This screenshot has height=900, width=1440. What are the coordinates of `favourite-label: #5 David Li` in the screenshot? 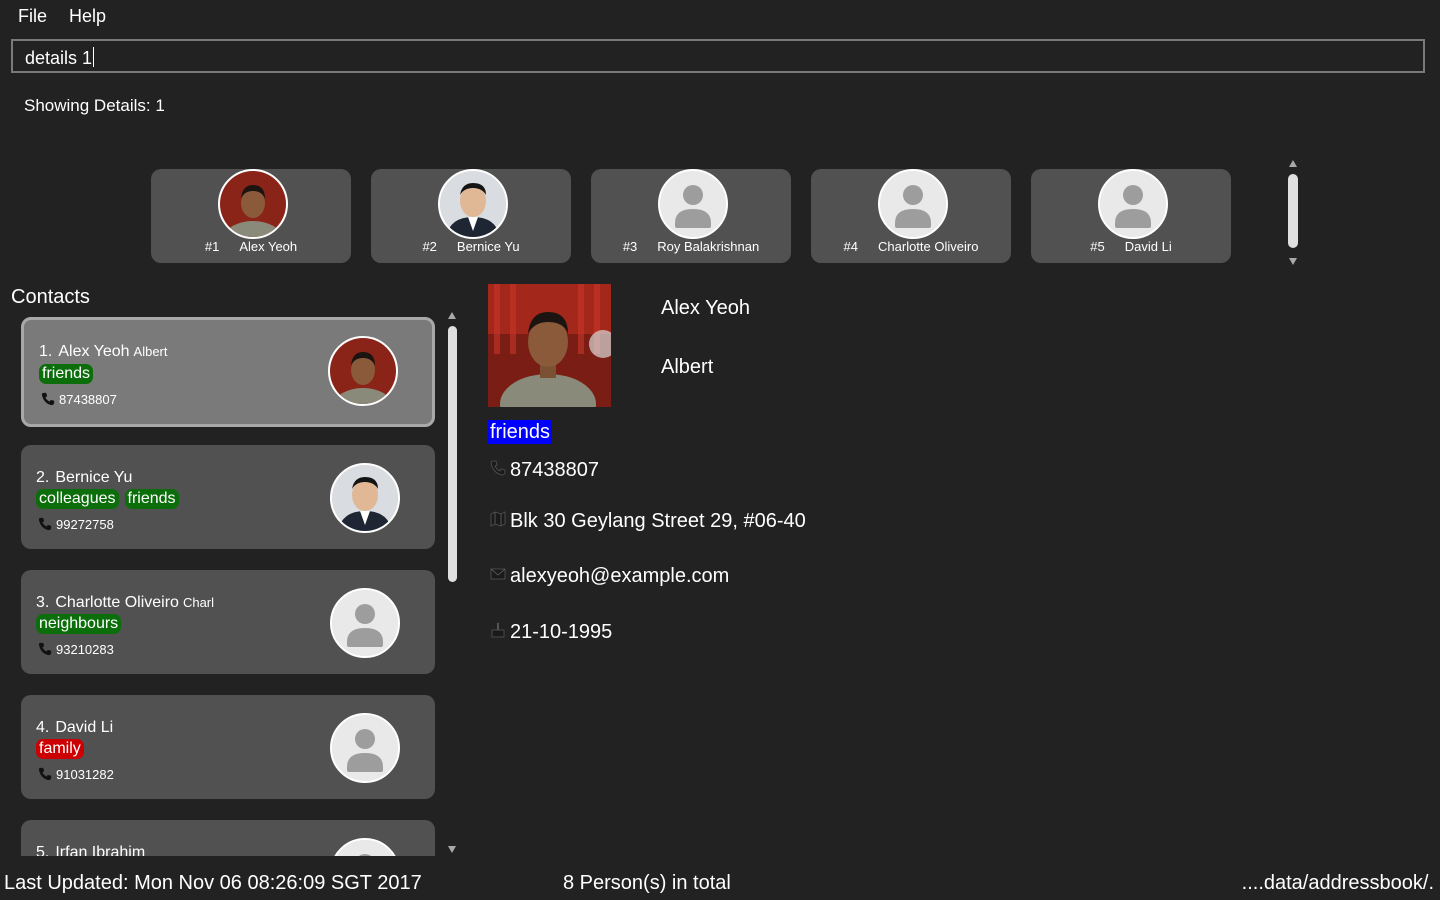 It's located at (1131, 246).